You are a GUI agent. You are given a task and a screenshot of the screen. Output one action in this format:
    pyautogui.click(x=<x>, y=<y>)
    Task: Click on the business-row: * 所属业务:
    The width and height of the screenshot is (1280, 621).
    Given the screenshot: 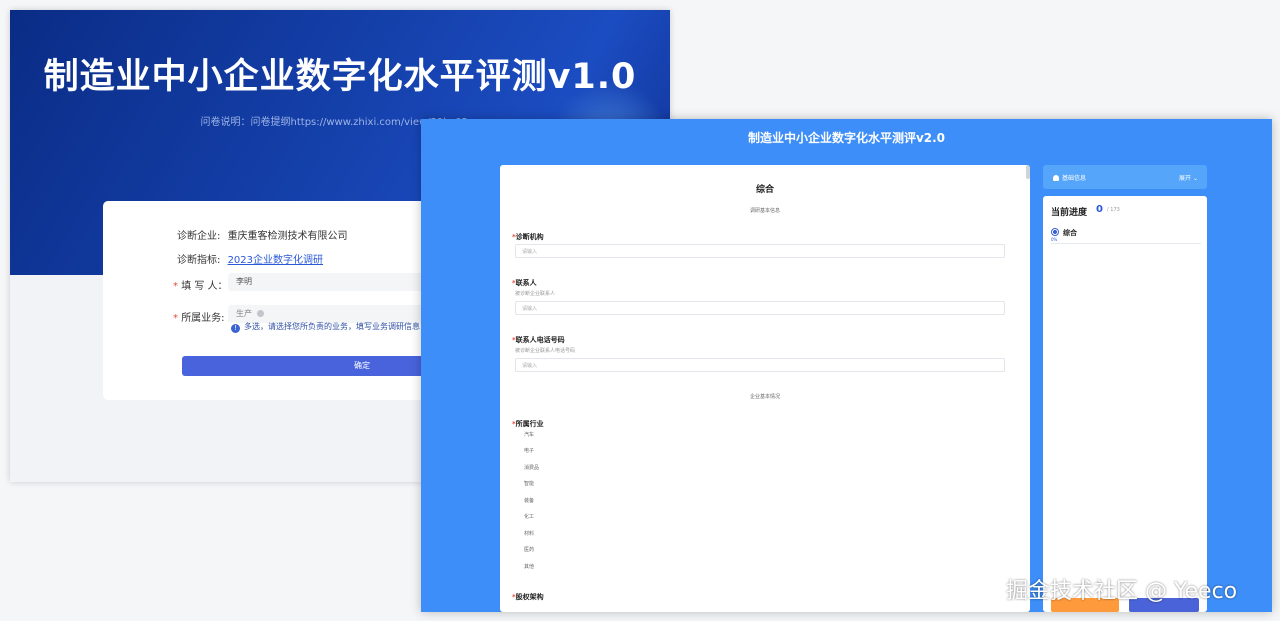 What is the action you would take?
    pyautogui.click(x=199, y=316)
    